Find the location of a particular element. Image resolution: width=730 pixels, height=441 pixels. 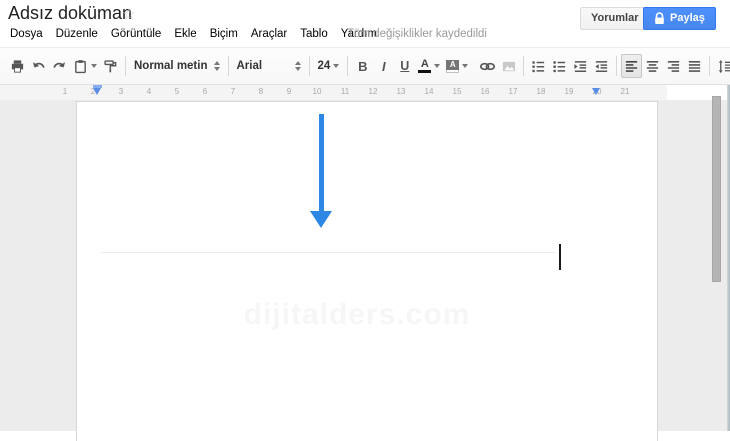

font-size-dropdown-arrow is located at coordinates (336, 66).